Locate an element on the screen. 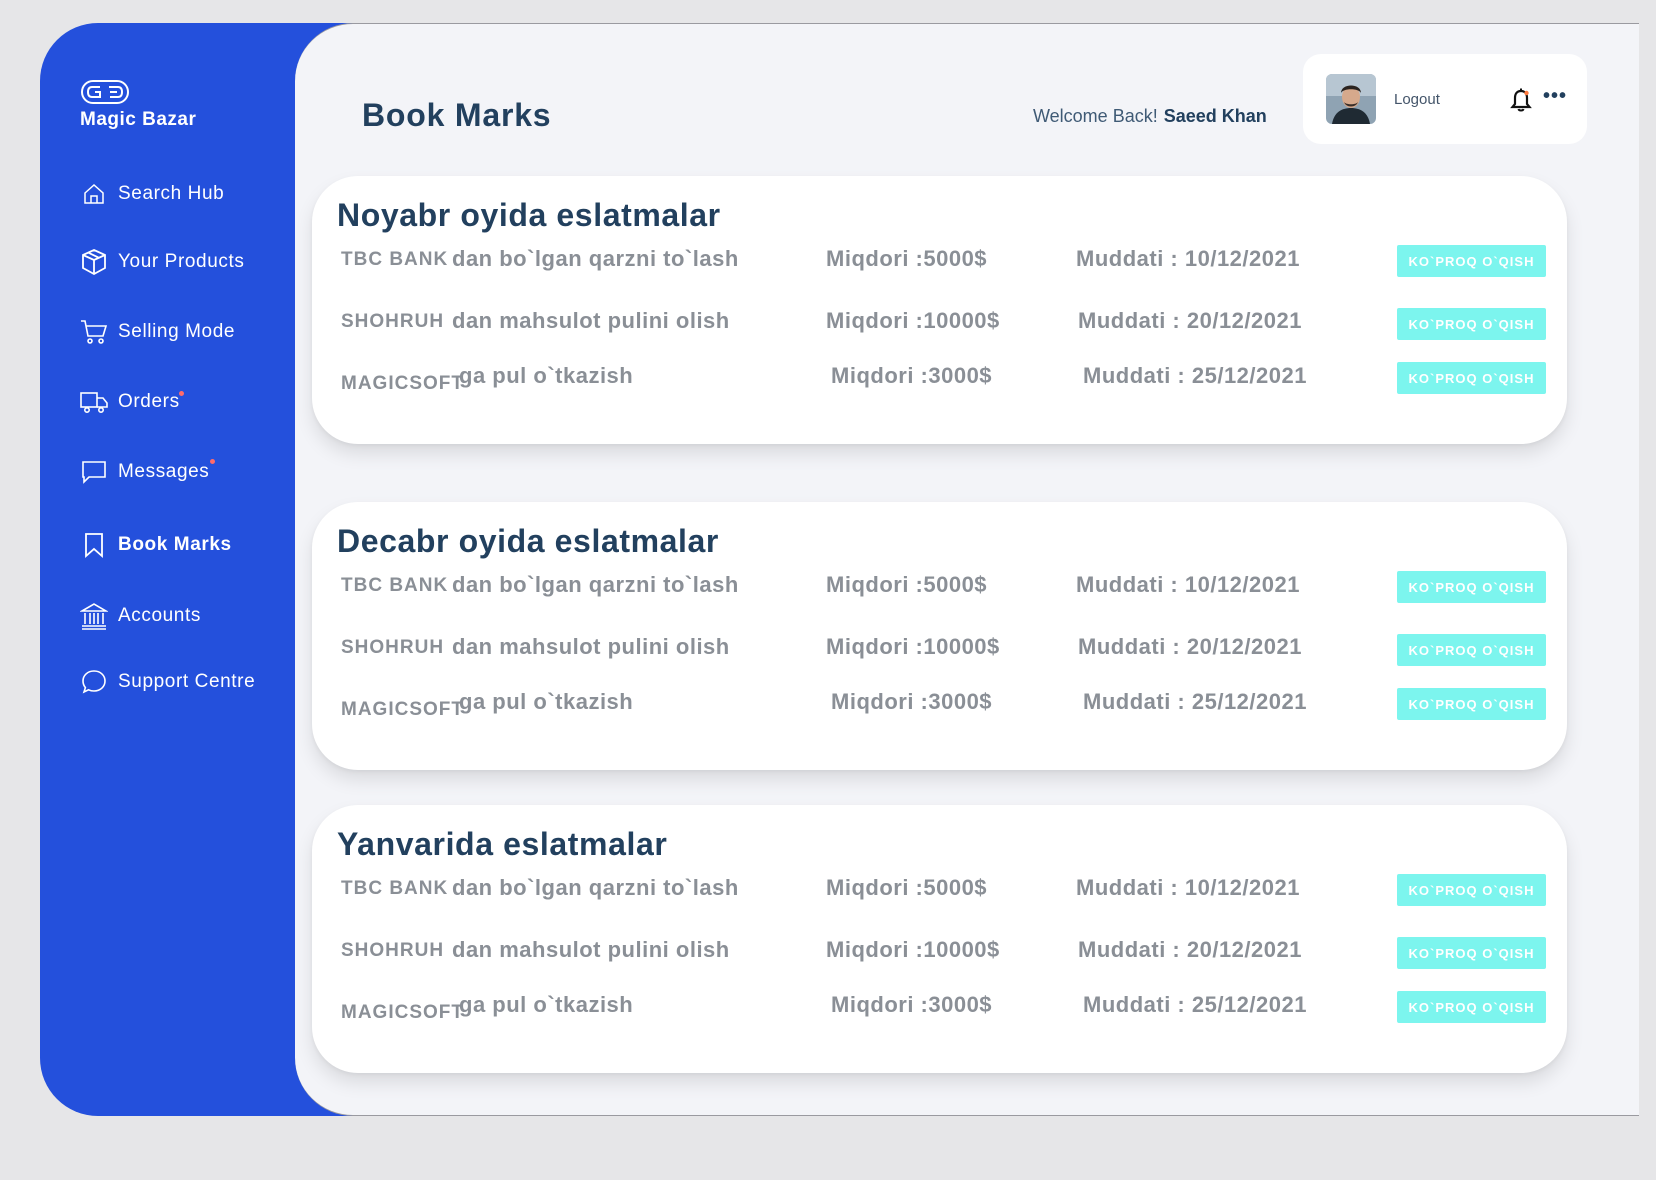  card-title: Yanvarida eslatmalar is located at coordinates (502, 844).